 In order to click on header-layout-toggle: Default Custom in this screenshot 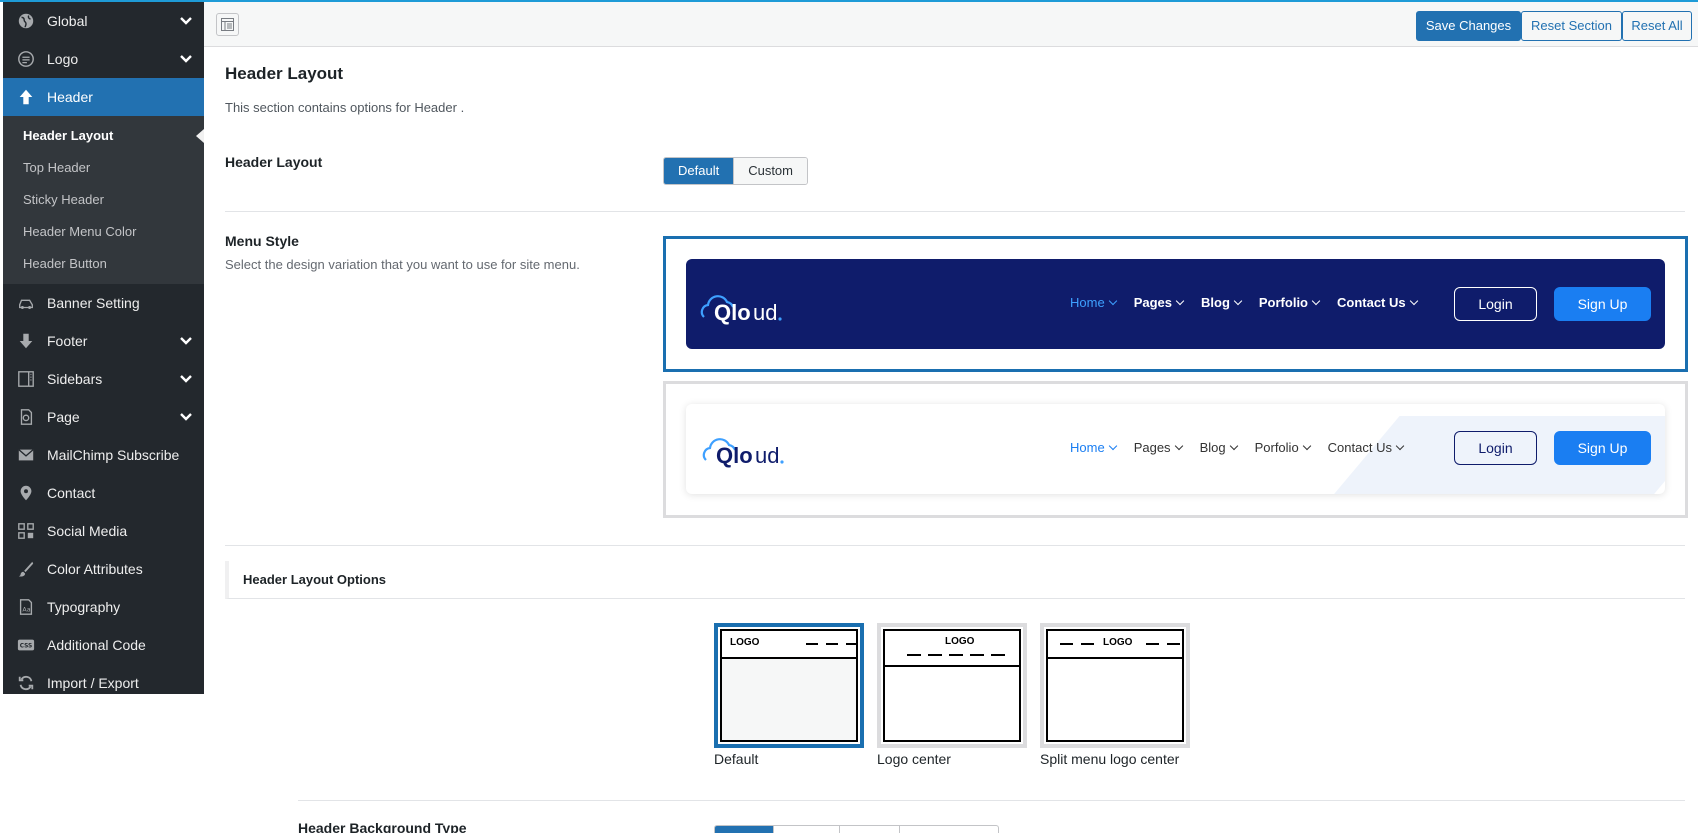, I will do `click(735, 171)`.